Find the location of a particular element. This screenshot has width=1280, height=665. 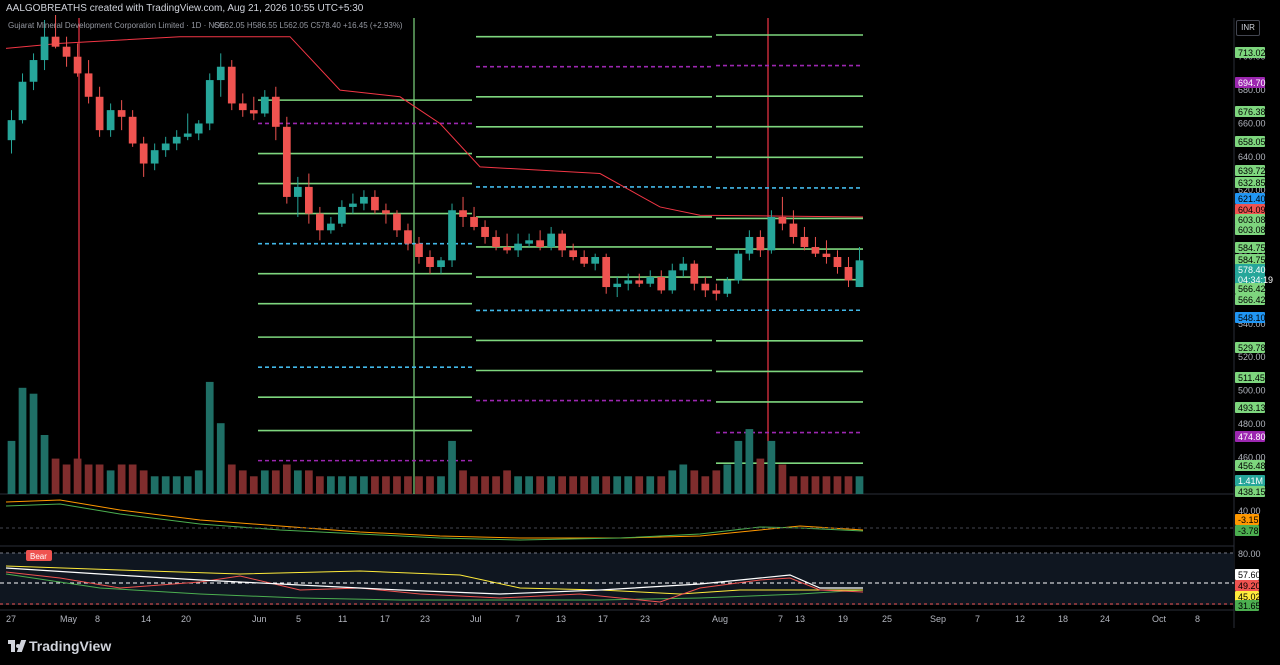

price-badge-label: 438.15 is located at coordinates (1252, 492).